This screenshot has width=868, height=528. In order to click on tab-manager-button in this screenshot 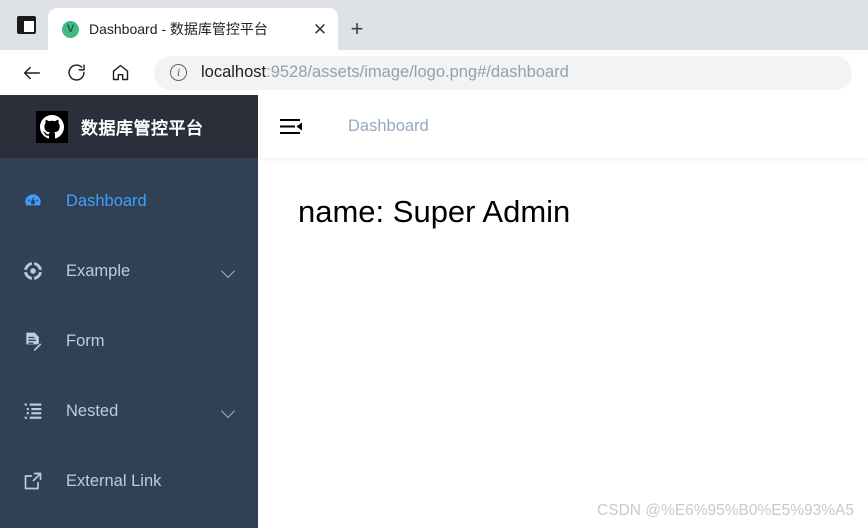, I will do `click(26, 25)`.